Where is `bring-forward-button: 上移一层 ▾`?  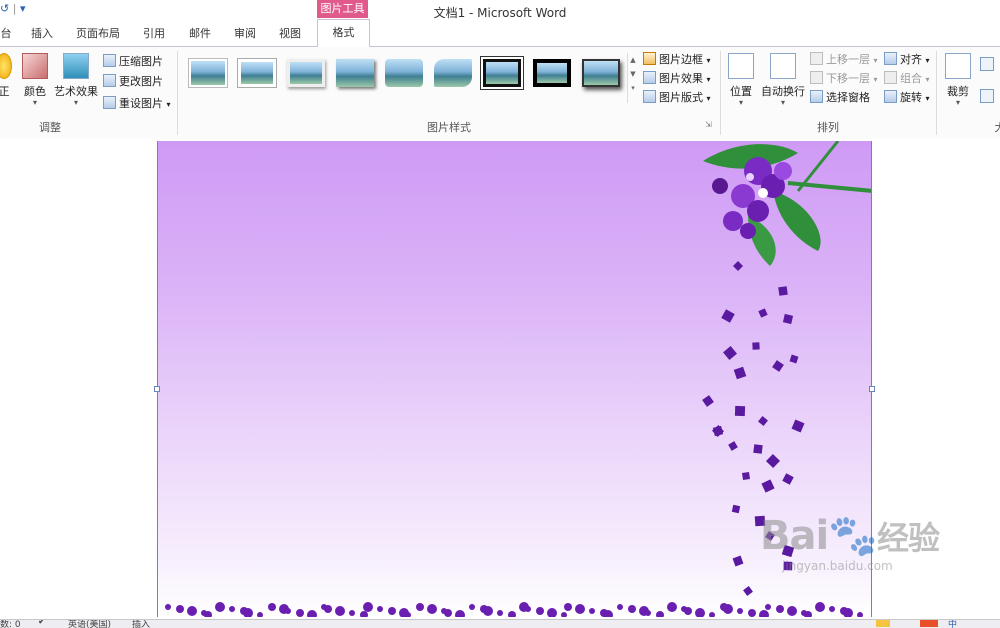
bring-forward-button: 上移一层 ▾ is located at coordinates (844, 60).